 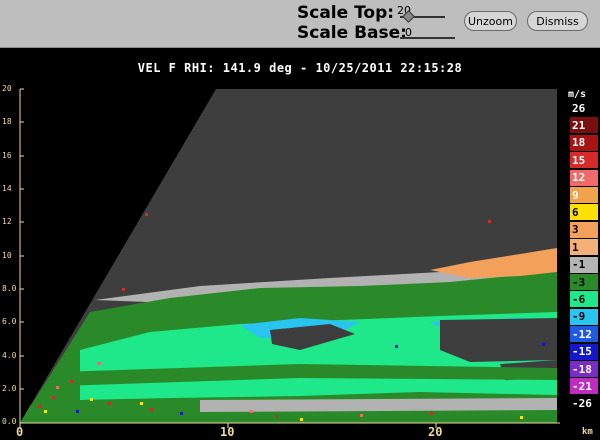 I want to click on legend-entry: 6, so click(x=584, y=212).